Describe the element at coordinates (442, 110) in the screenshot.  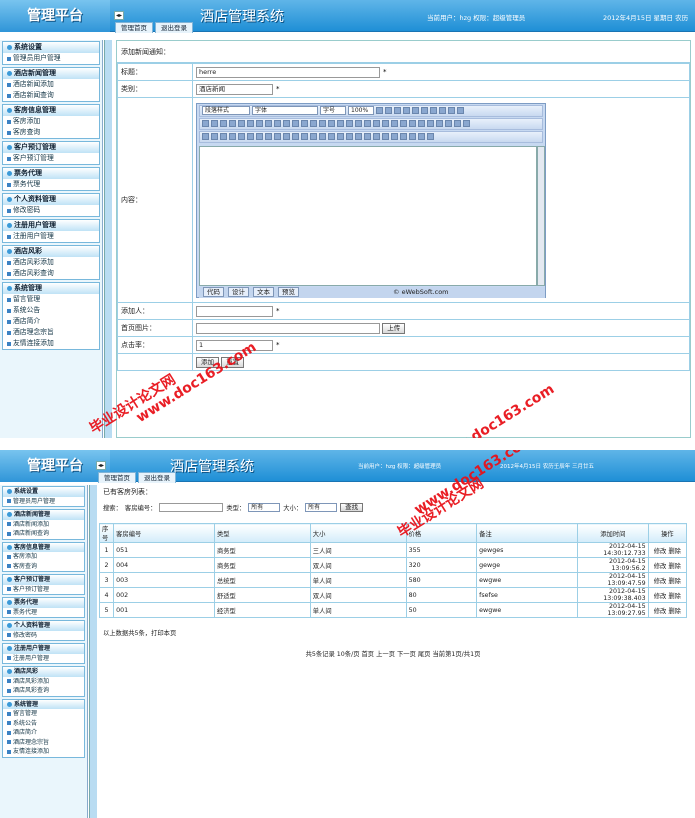
I see `align-center-icon` at that location.